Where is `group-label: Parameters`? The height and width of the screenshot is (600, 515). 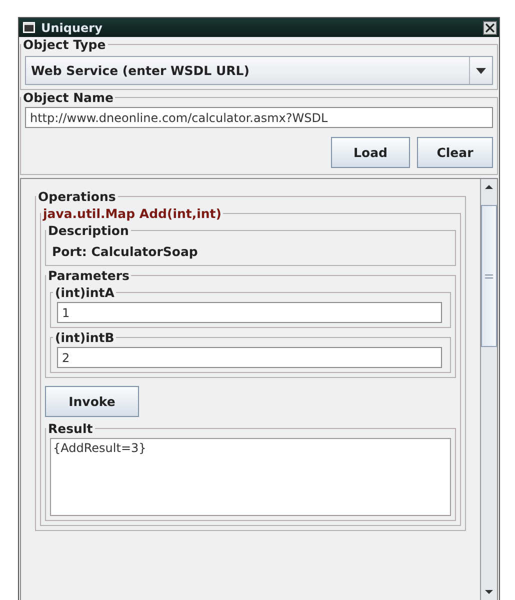 group-label: Parameters is located at coordinates (88, 275).